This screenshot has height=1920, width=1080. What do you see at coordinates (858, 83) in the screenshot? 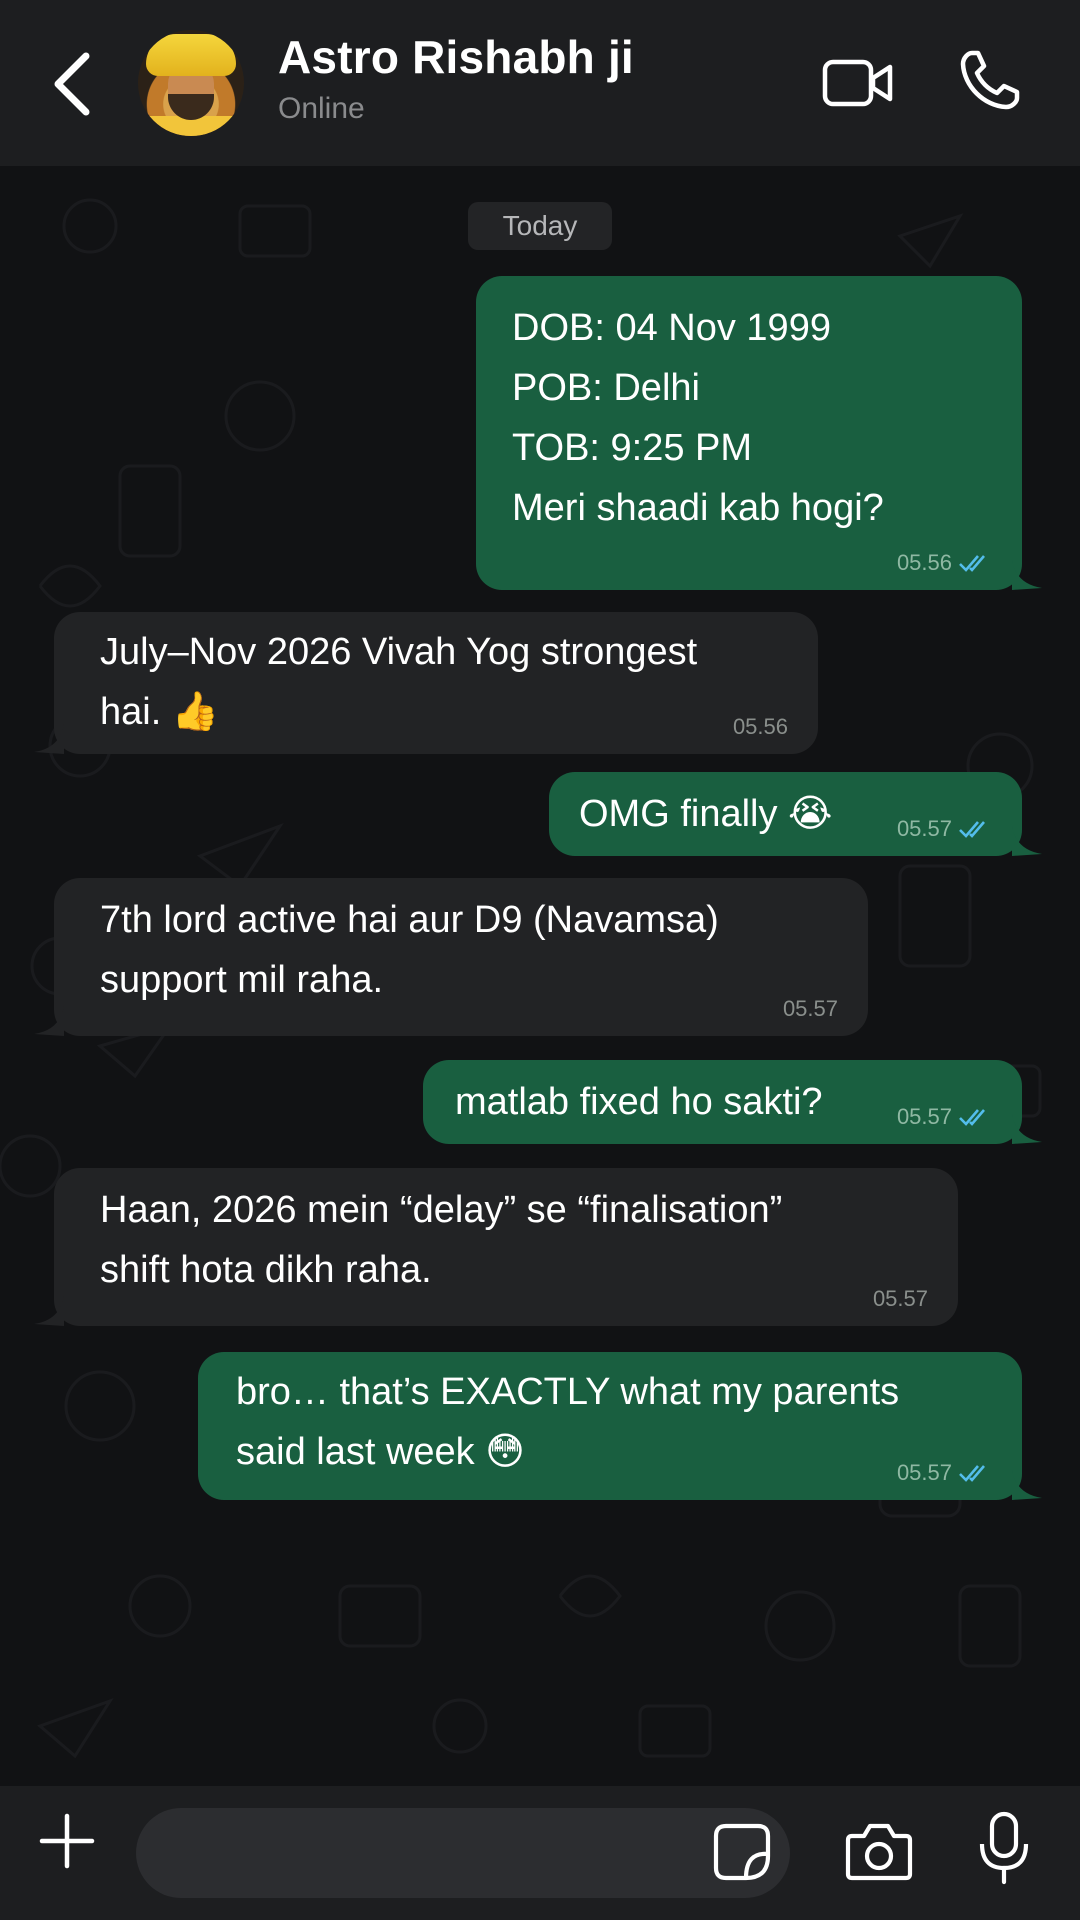
I see `video-camera-icon` at bounding box center [858, 83].